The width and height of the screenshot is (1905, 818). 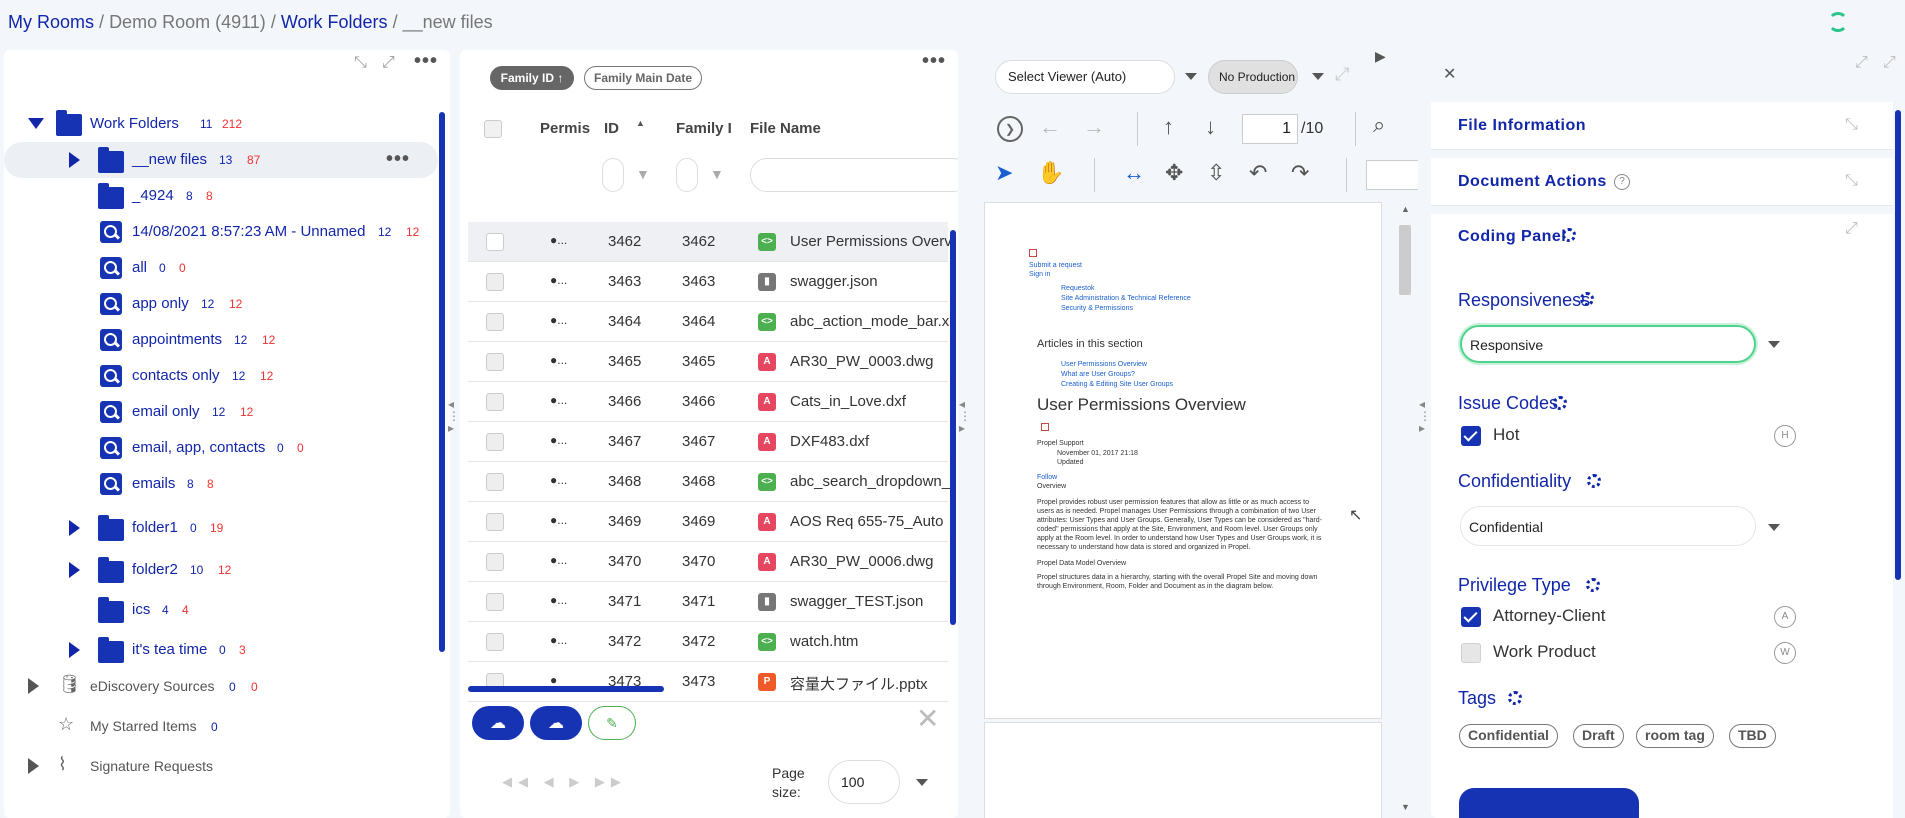 What do you see at coordinates (1085, 77) in the screenshot?
I see `select-viewer-dropdown: Select Viewer (Auto)` at bounding box center [1085, 77].